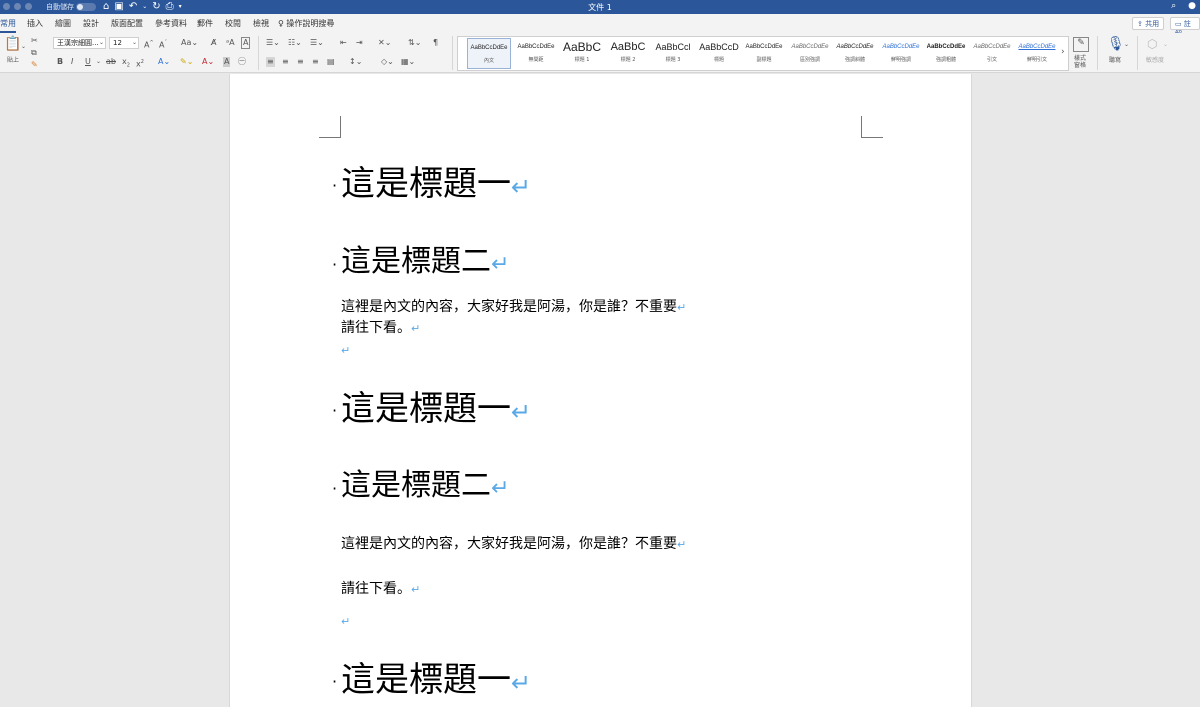 This screenshot has width=1200, height=707. I want to click on align-center-icon: ≡, so click(285, 62).